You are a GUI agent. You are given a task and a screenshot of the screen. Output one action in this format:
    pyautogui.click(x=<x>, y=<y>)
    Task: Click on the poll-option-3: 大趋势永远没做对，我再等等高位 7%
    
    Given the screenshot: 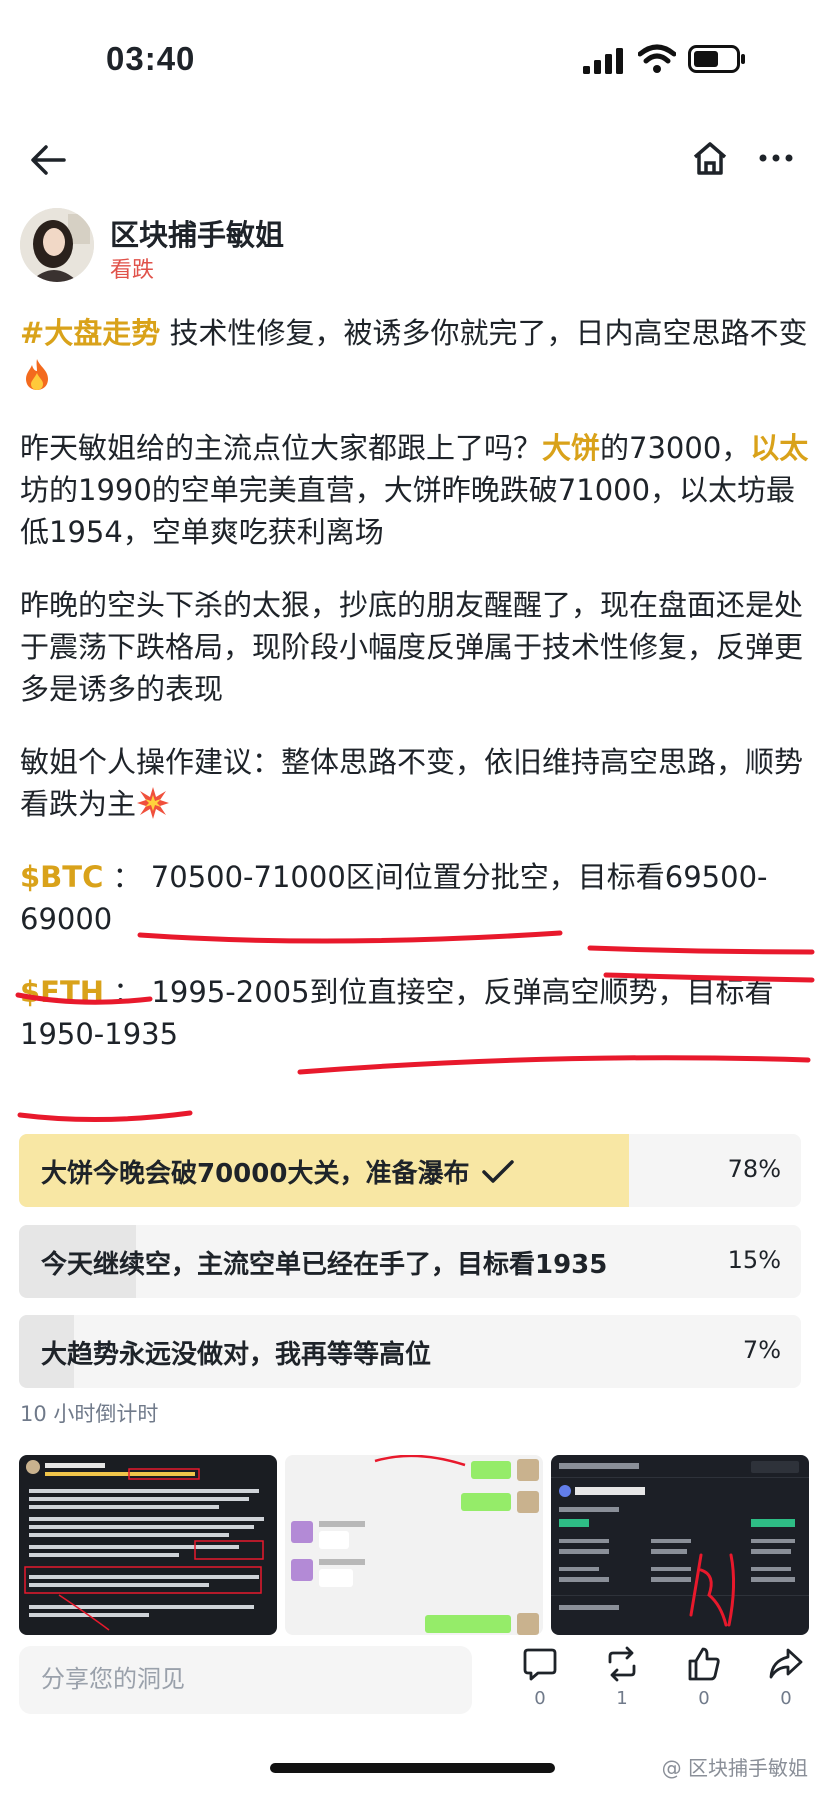 What is the action you would take?
    pyautogui.click(x=410, y=1351)
    